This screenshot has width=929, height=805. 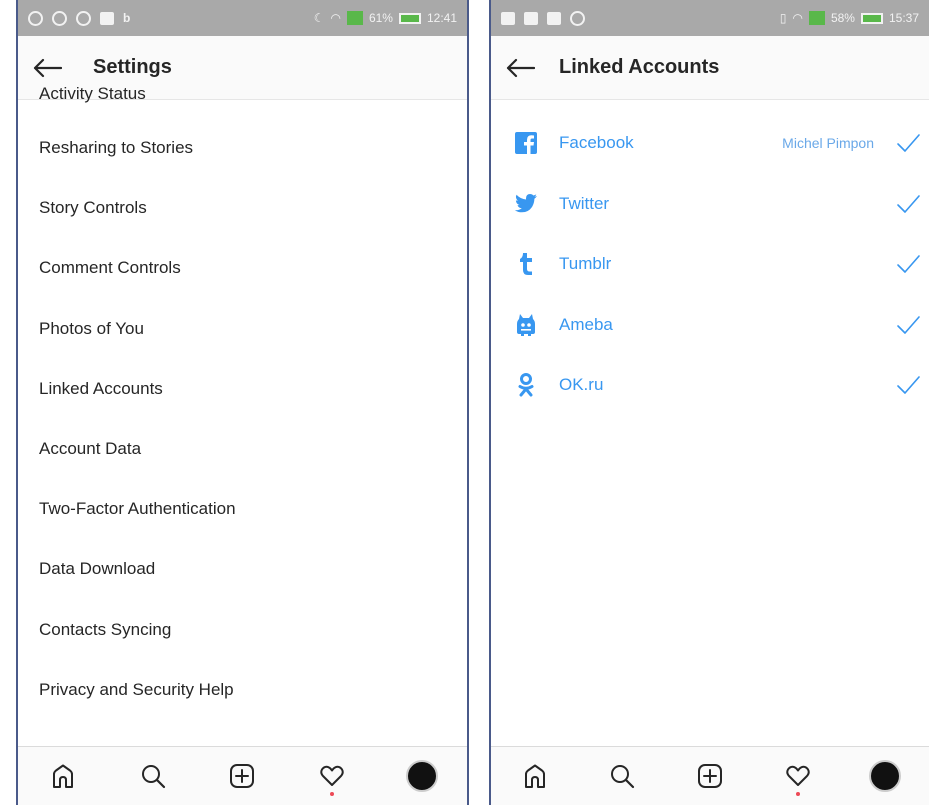 I want to click on notification-icons: b, so click(x=79, y=18).